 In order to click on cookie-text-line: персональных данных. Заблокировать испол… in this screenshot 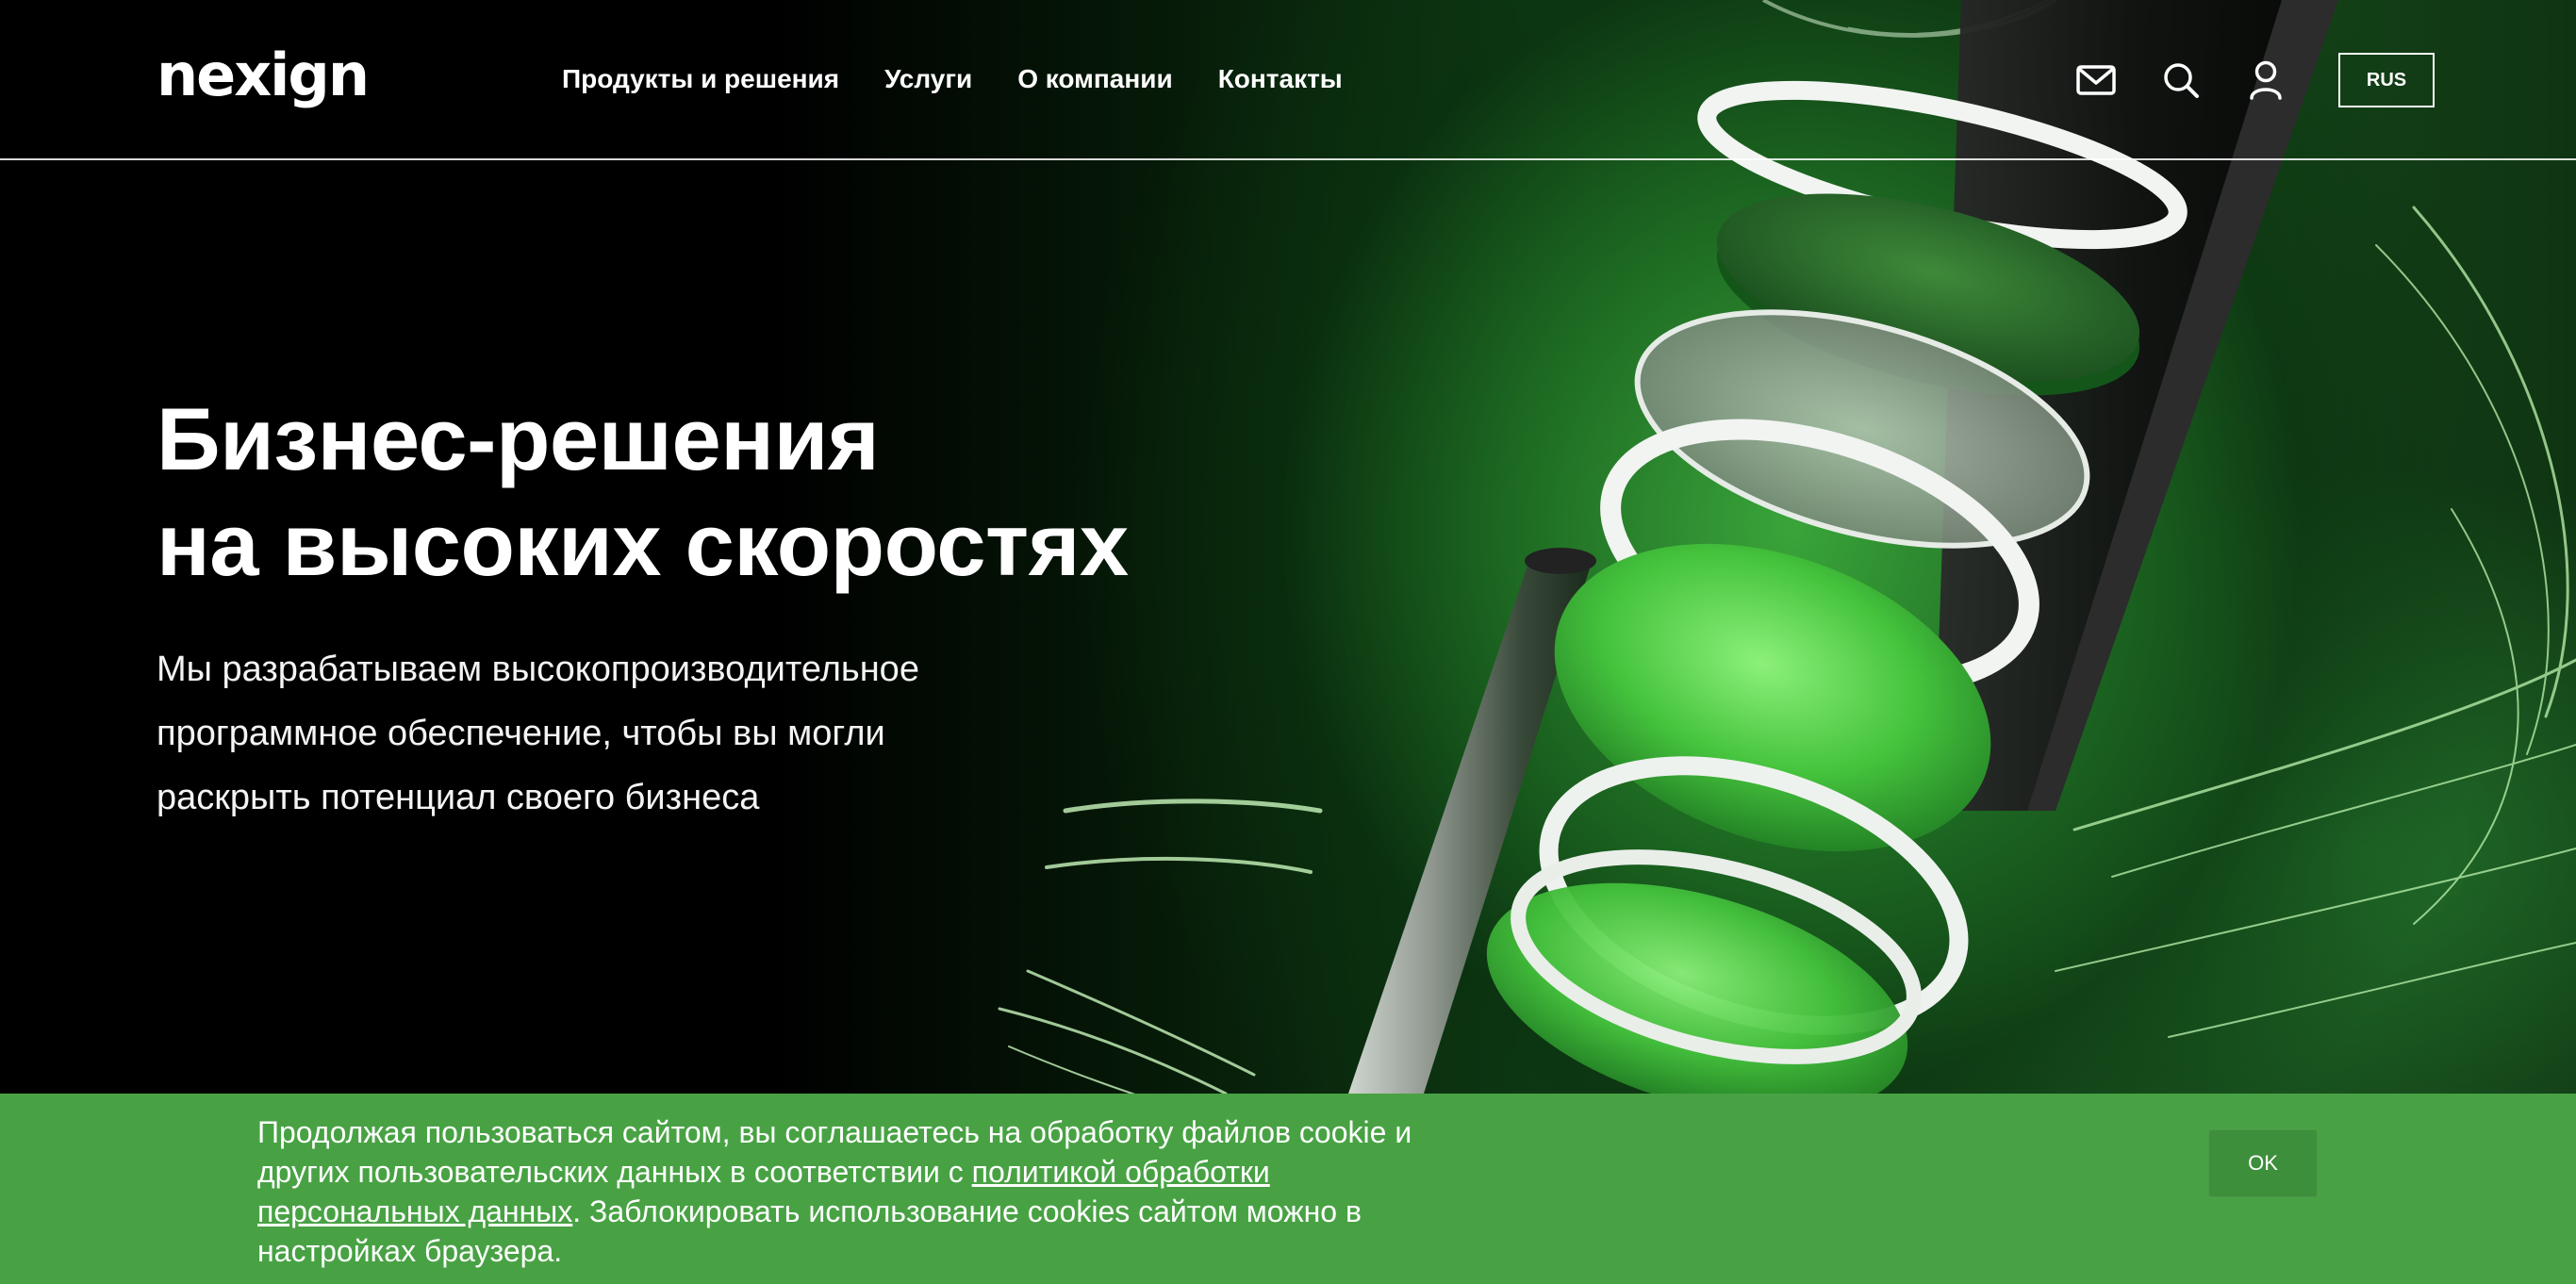, I will do `click(898, 1211)`.